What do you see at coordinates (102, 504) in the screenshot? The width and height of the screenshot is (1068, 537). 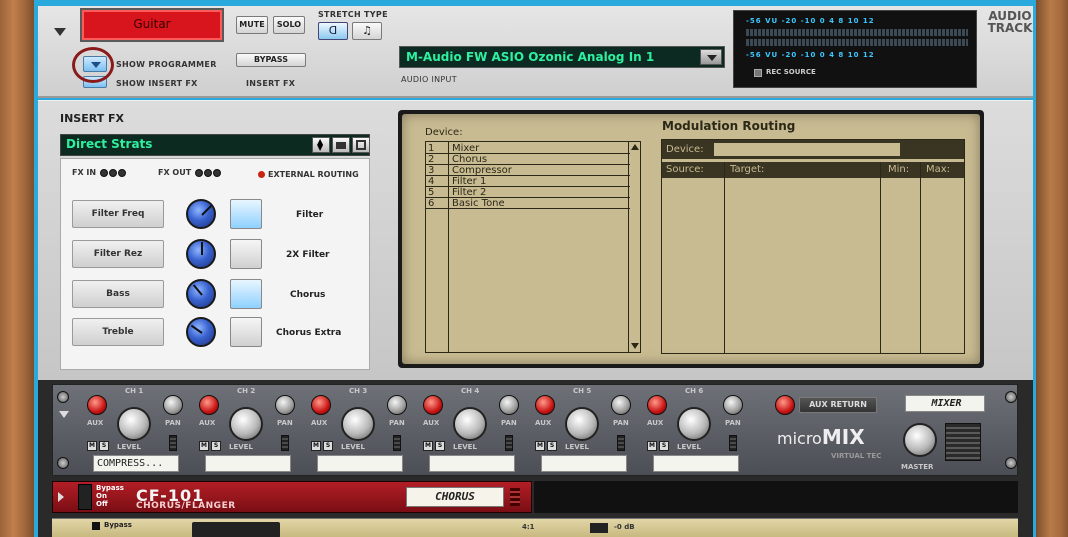 I see `off-label: Off` at bounding box center [102, 504].